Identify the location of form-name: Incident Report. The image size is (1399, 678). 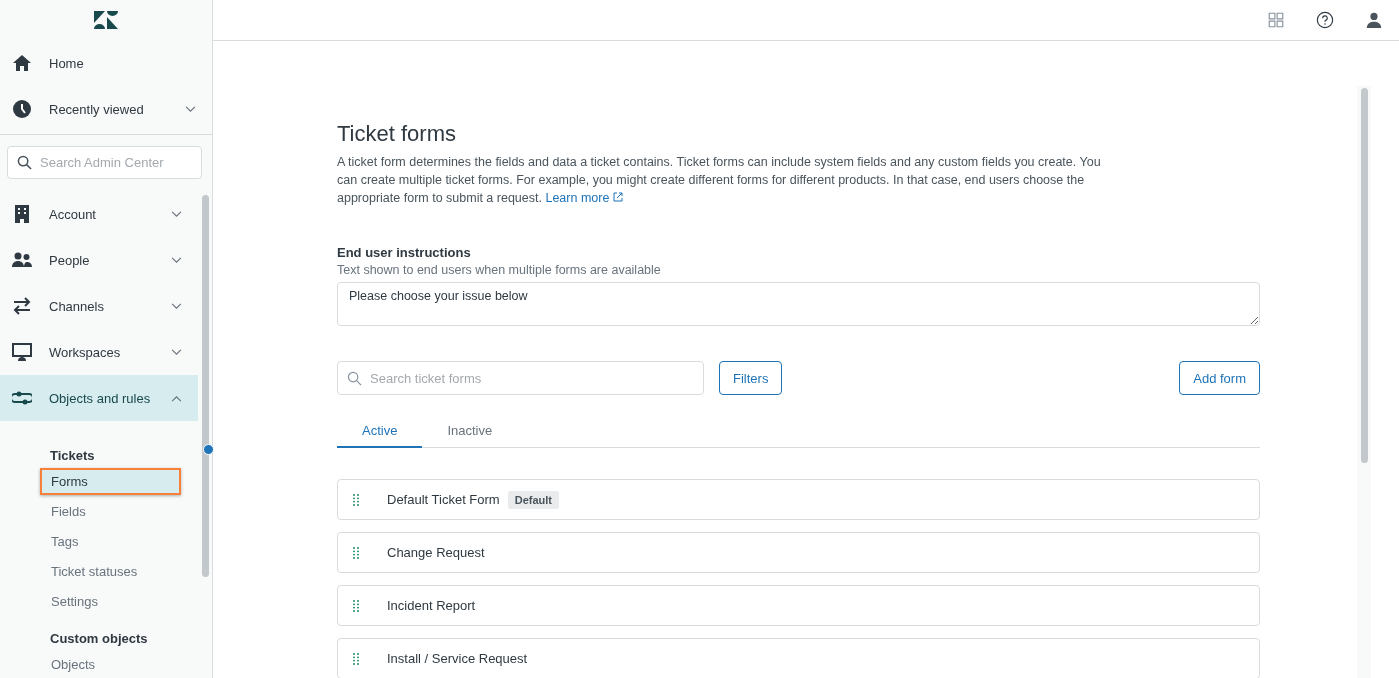
(431, 605).